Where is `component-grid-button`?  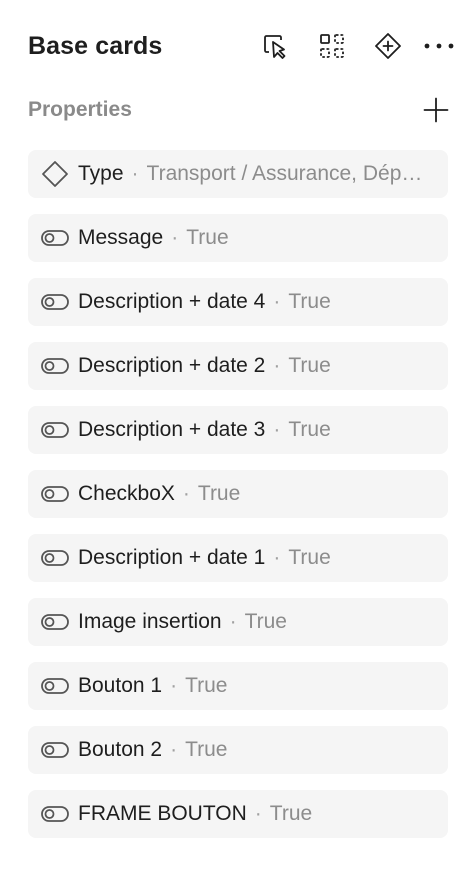
component-grid-button is located at coordinates (332, 46).